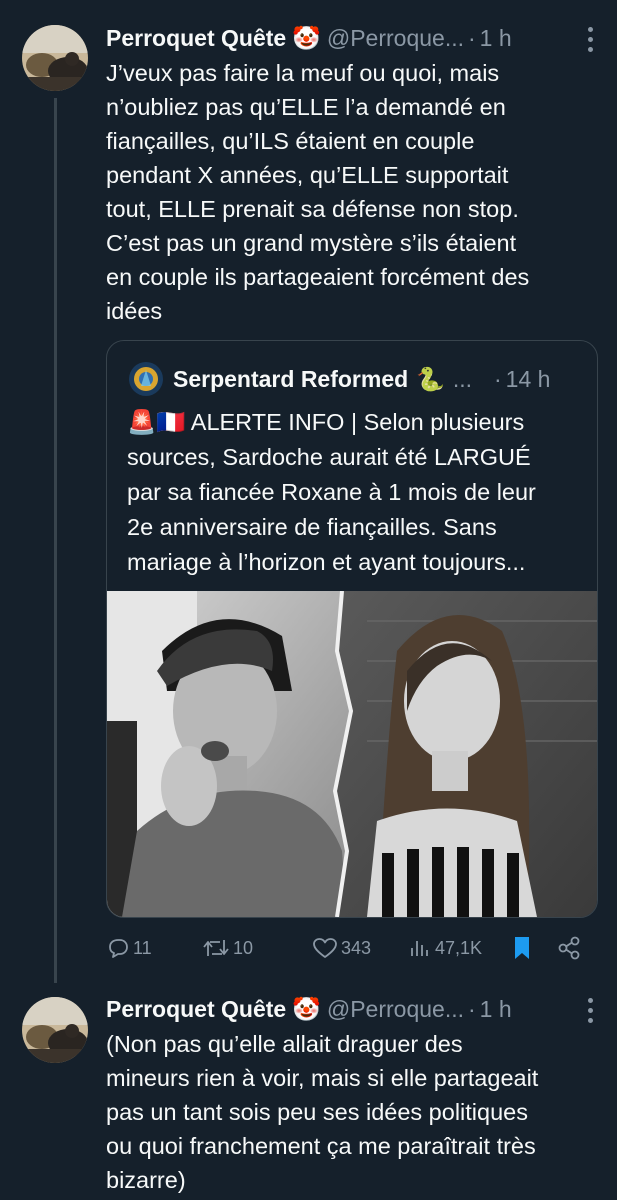  I want to click on snake-emoji-icon: 🐍, so click(430, 378).